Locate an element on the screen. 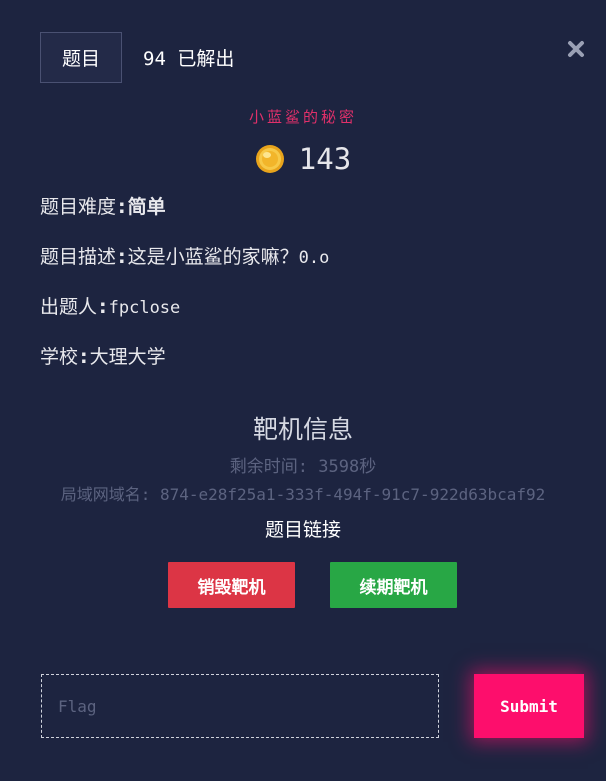  tab-challenge: 题目 is located at coordinates (81, 57).